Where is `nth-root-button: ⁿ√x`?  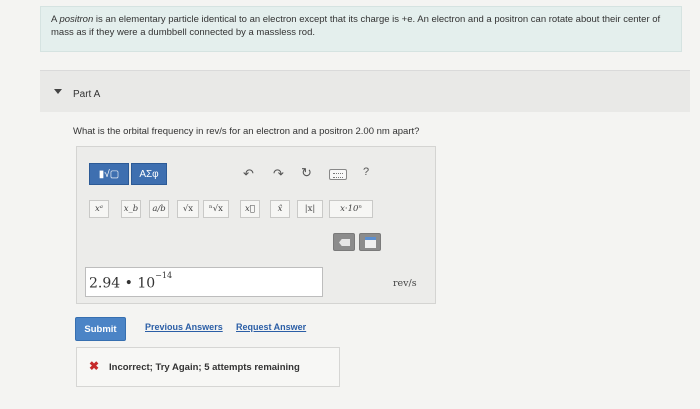
nth-root-button: ⁿ√x is located at coordinates (216, 209).